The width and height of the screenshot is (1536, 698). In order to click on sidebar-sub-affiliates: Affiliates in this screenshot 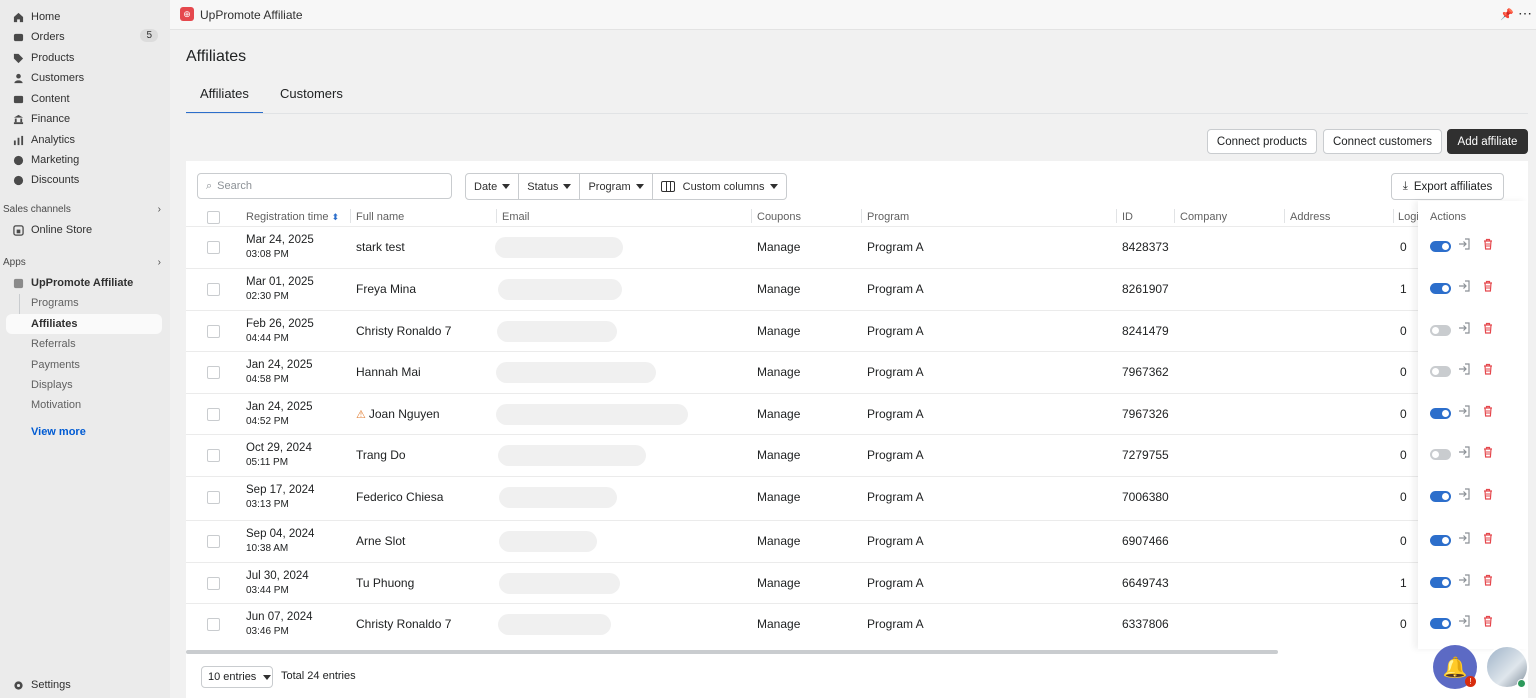, I will do `click(54, 324)`.